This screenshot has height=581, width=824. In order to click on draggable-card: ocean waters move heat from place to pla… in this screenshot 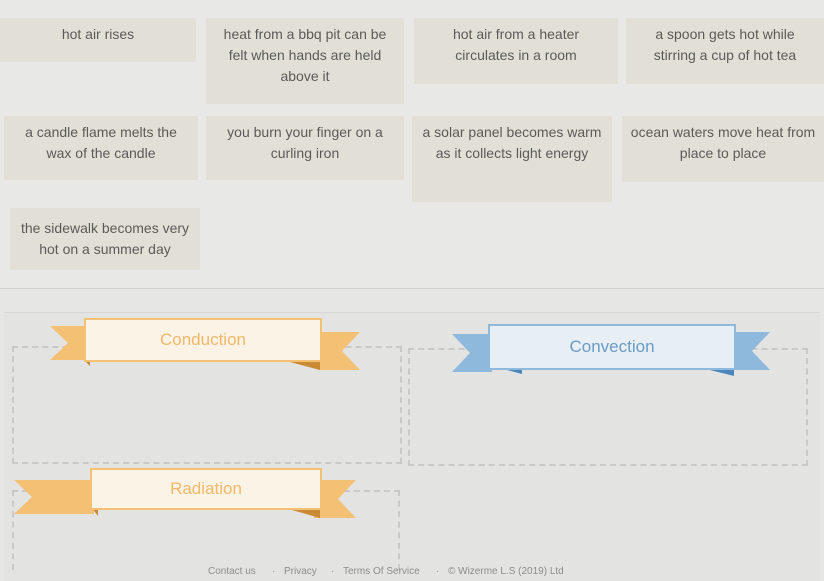, I will do `click(723, 149)`.